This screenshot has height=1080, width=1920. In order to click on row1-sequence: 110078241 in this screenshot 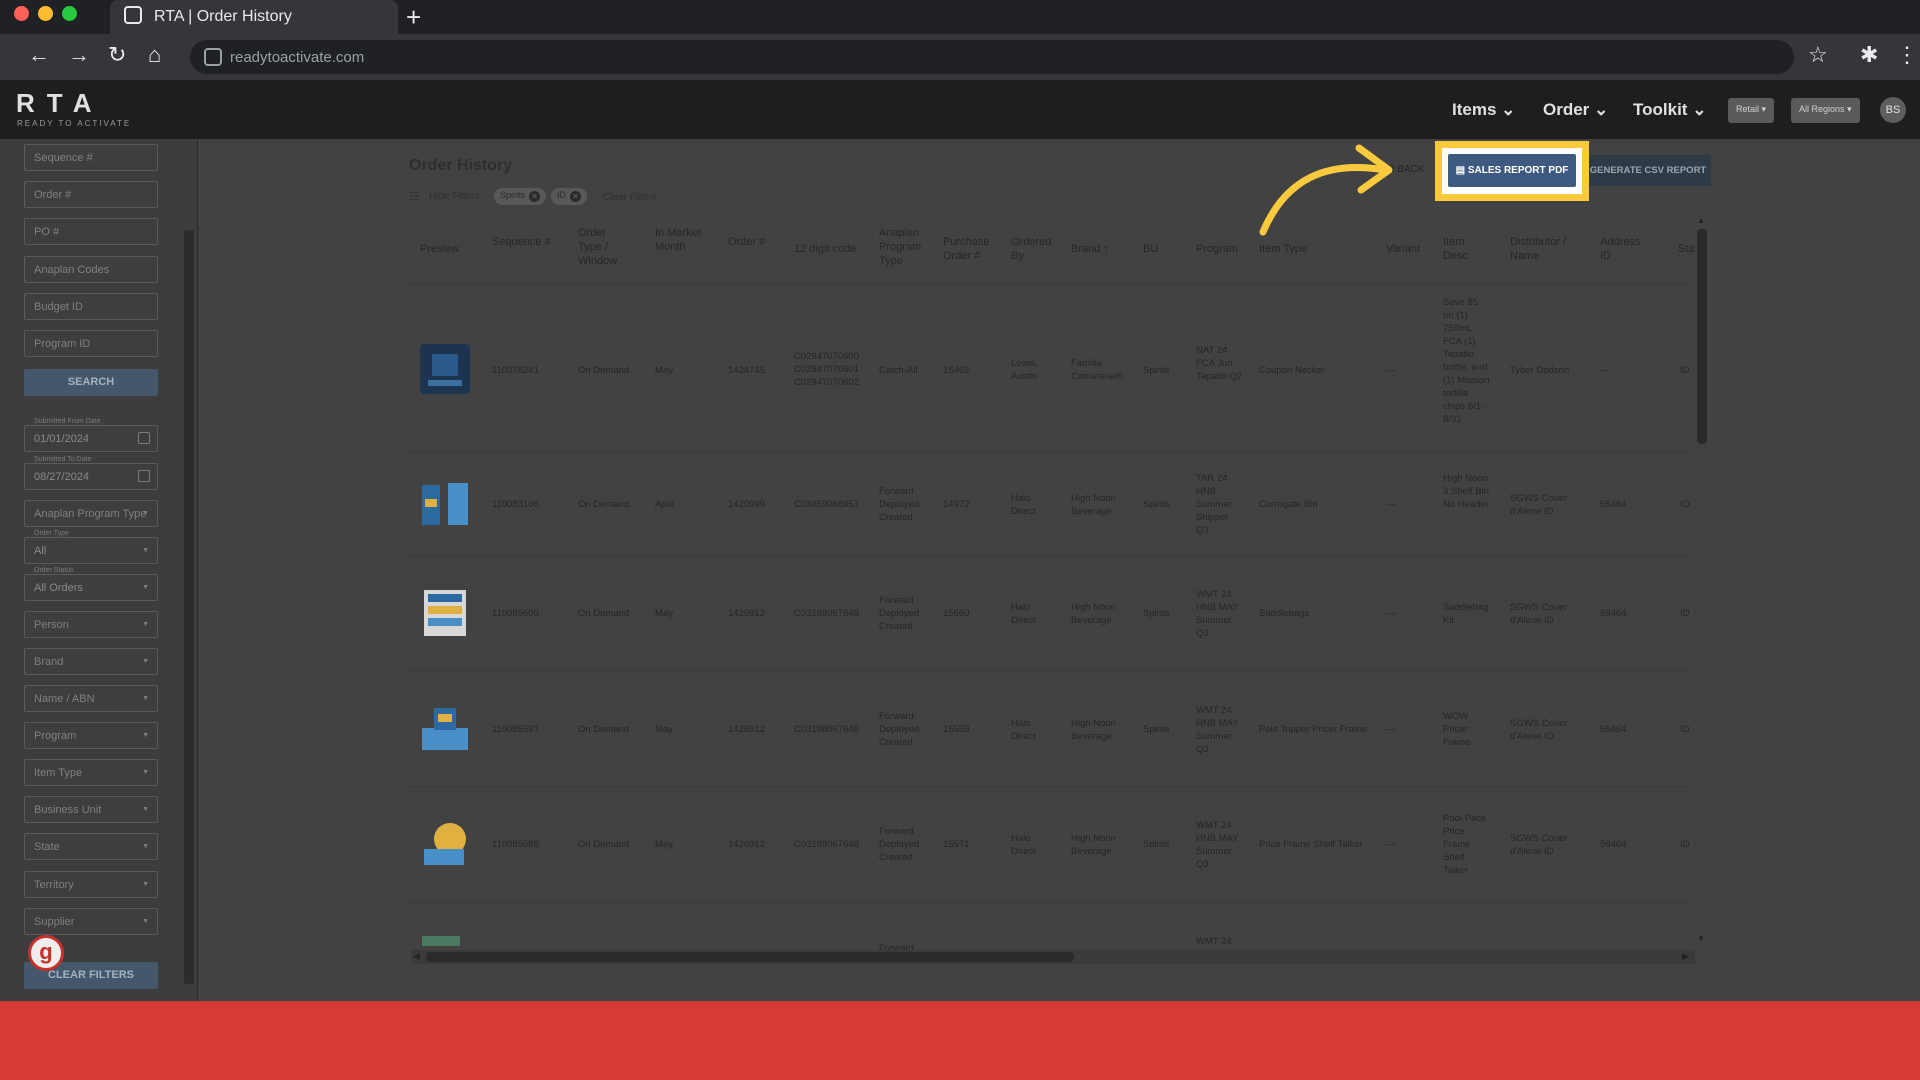, I will do `click(515, 370)`.